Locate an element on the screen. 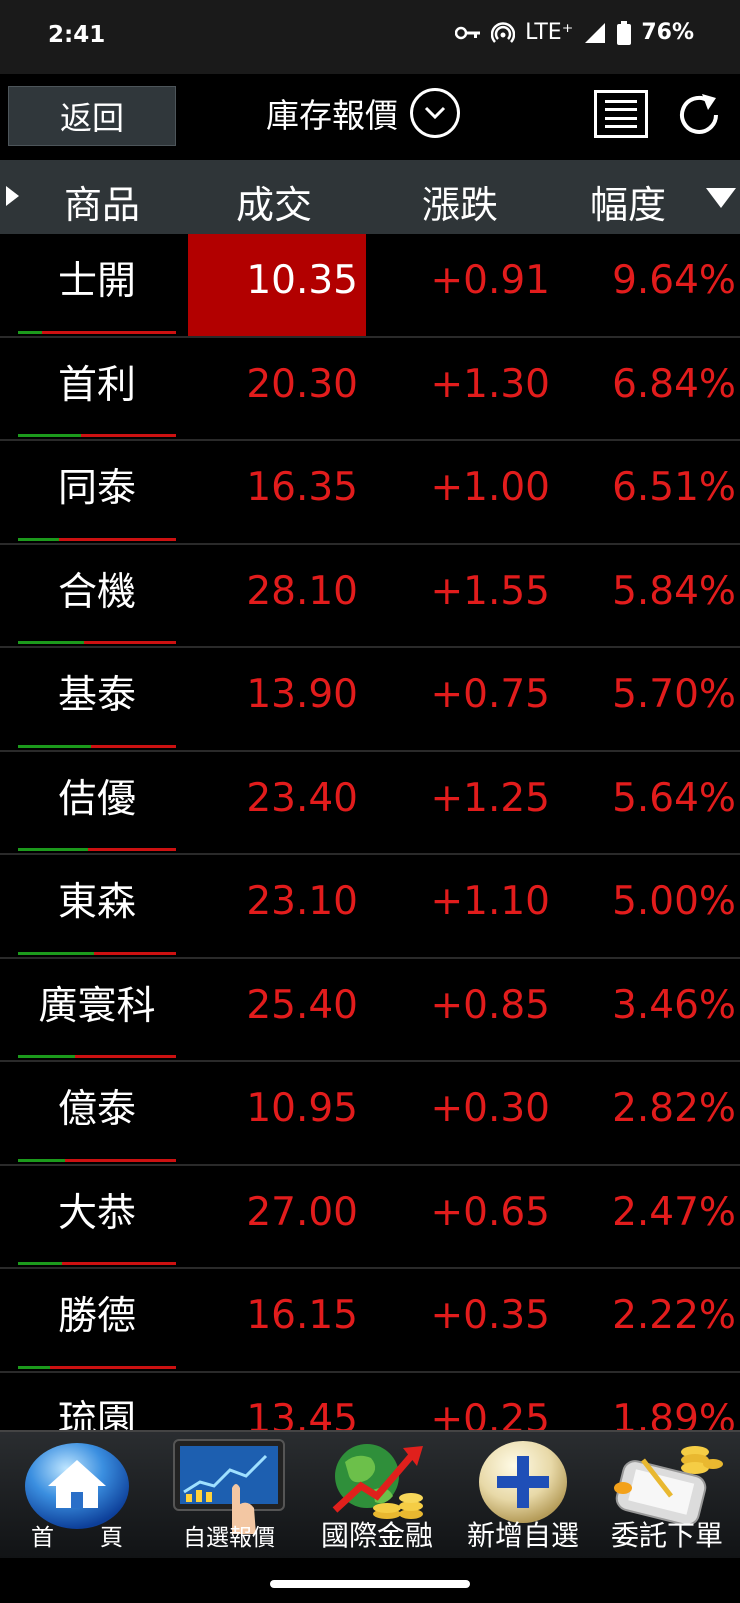 The height and width of the screenshot is (1603, 740). stock-price: 13.90 is located at coordinates (302, 694).